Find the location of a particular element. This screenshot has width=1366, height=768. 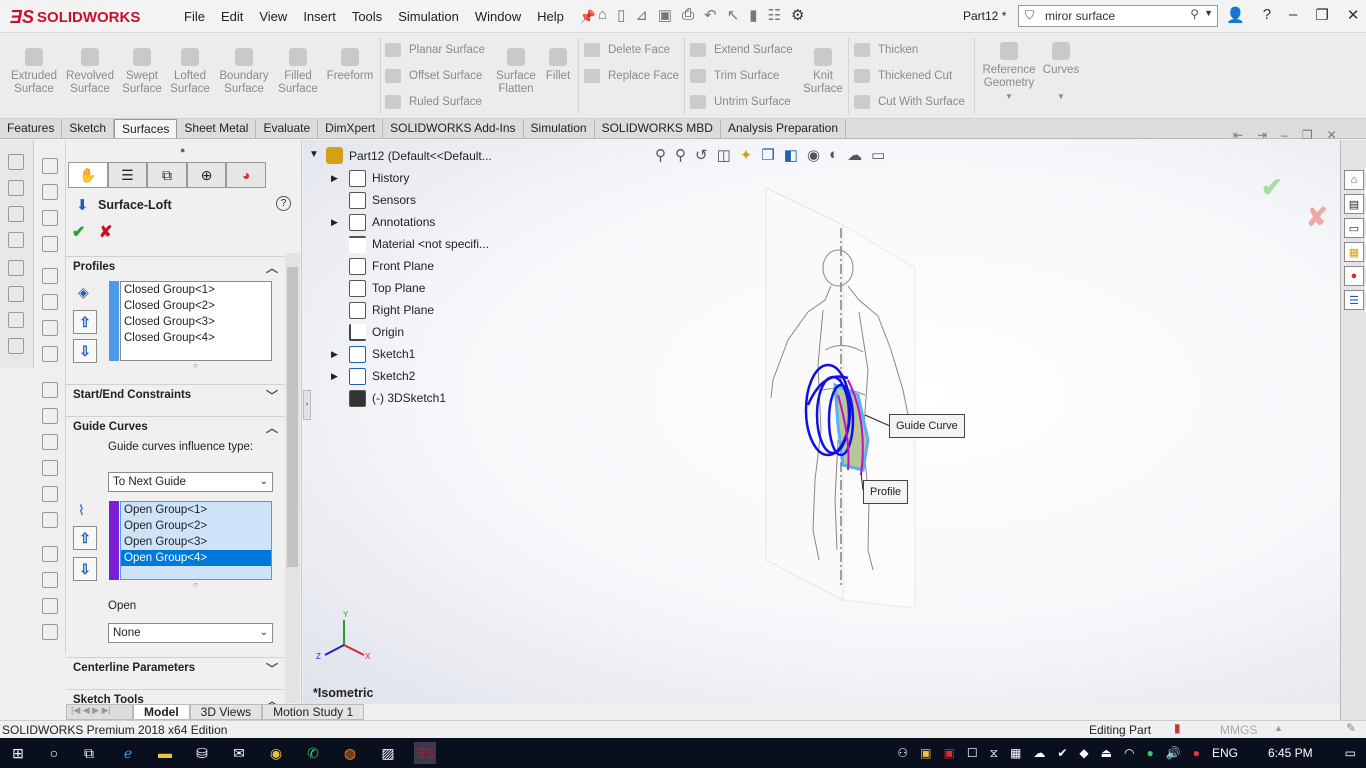

tab-sheet-metal: Sheet Metal is located at coordinates (217, 128).